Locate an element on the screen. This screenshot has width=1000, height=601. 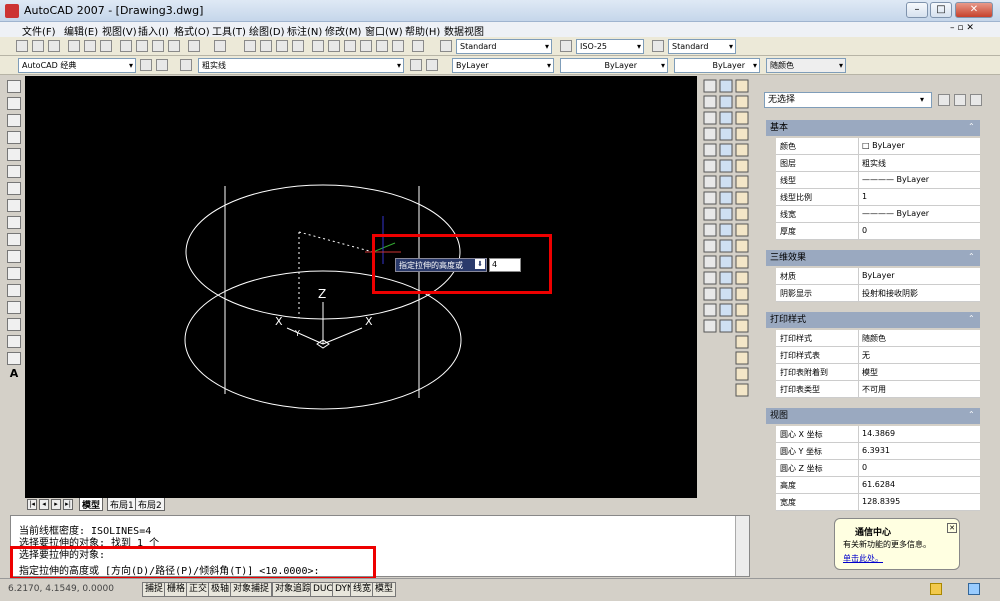
tab-first-button: |◂ is located at coordinates (32, 504).